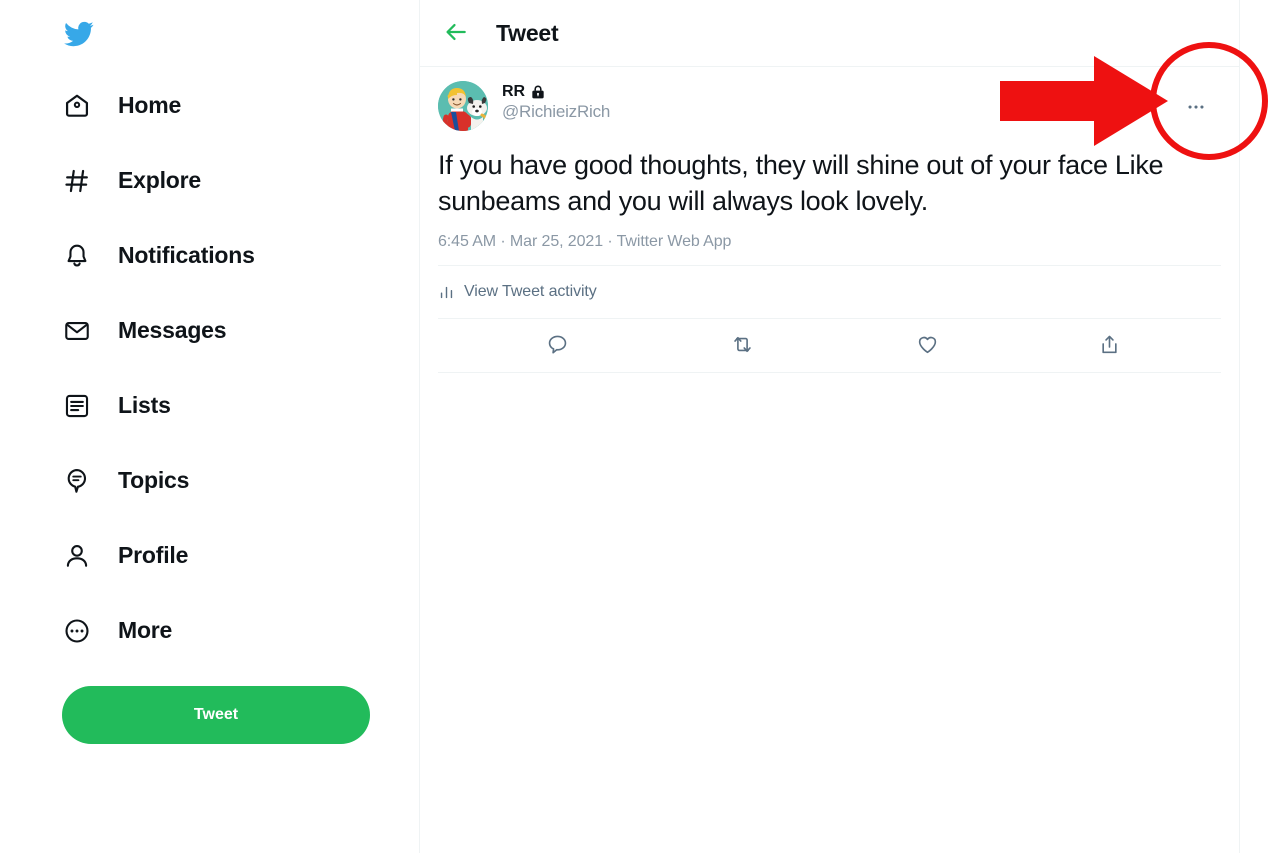  I want to click on sidebar-item-profile: Profile, so click(240, 555).